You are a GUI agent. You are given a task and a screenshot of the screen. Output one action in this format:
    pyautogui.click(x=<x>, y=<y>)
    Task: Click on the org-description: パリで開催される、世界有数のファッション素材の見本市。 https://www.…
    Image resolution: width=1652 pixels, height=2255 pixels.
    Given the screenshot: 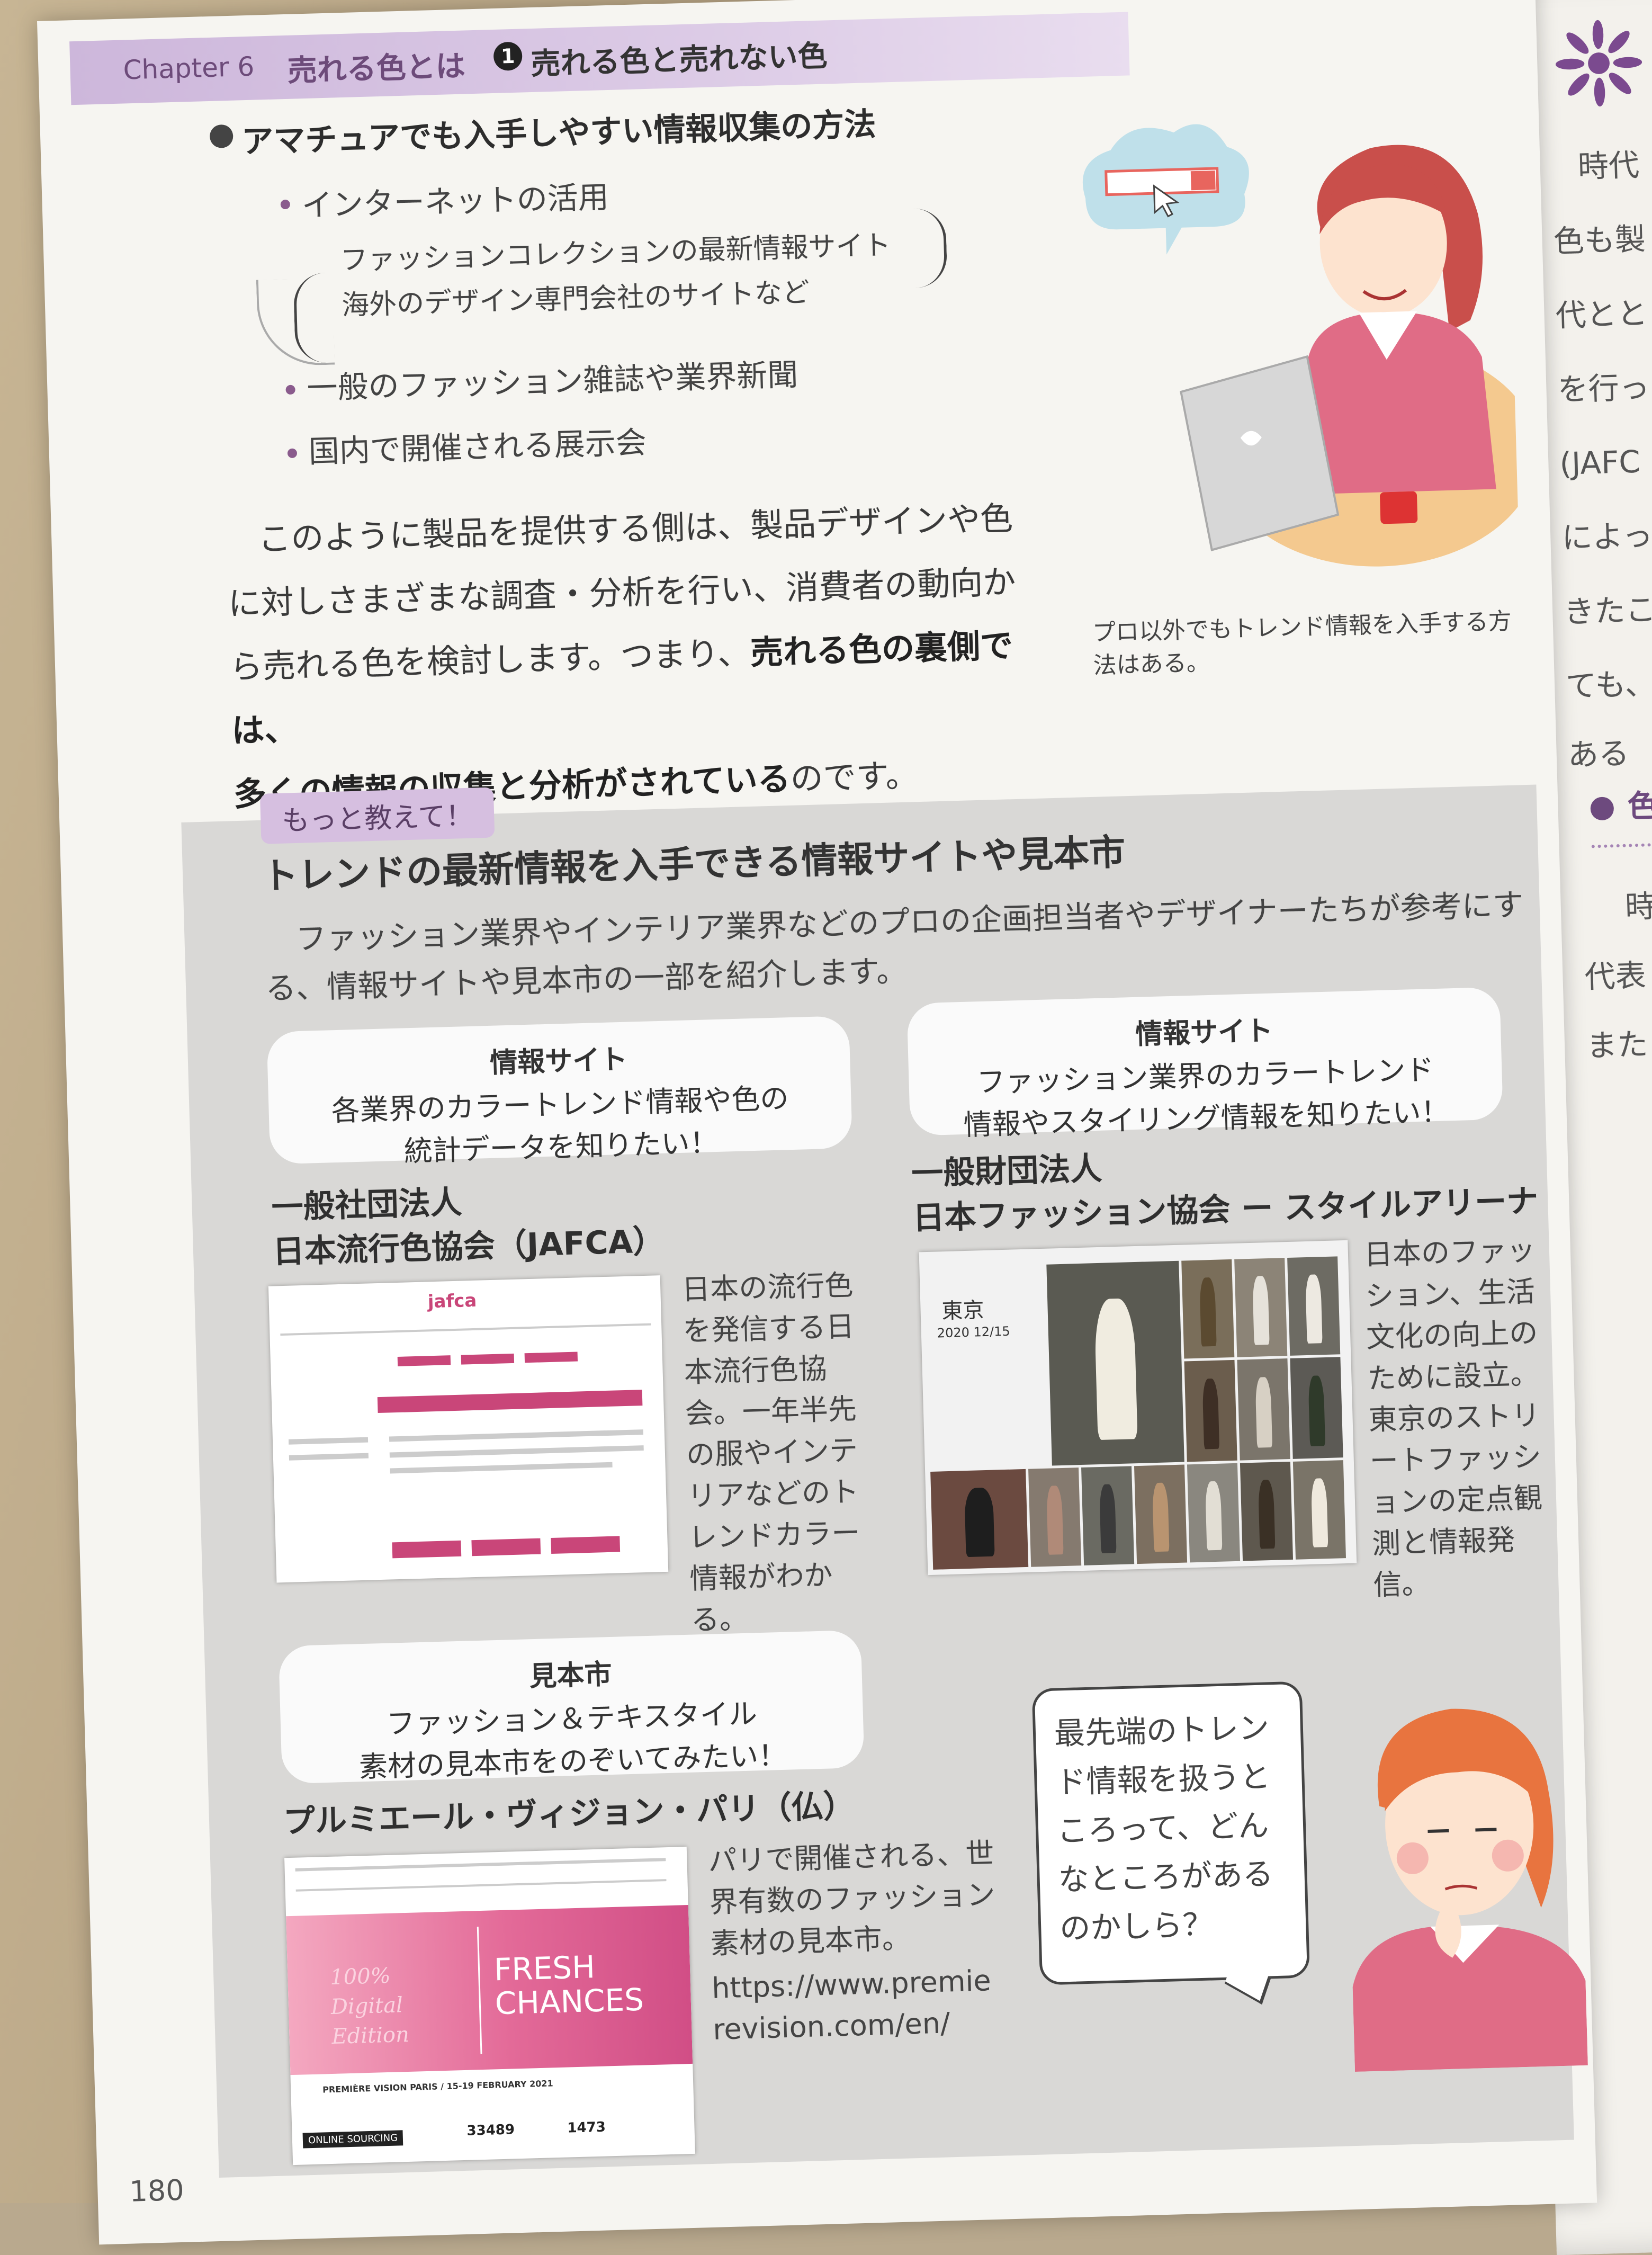 What is the action you would take?
    pyautogui.click(x=858, y=1941)
    